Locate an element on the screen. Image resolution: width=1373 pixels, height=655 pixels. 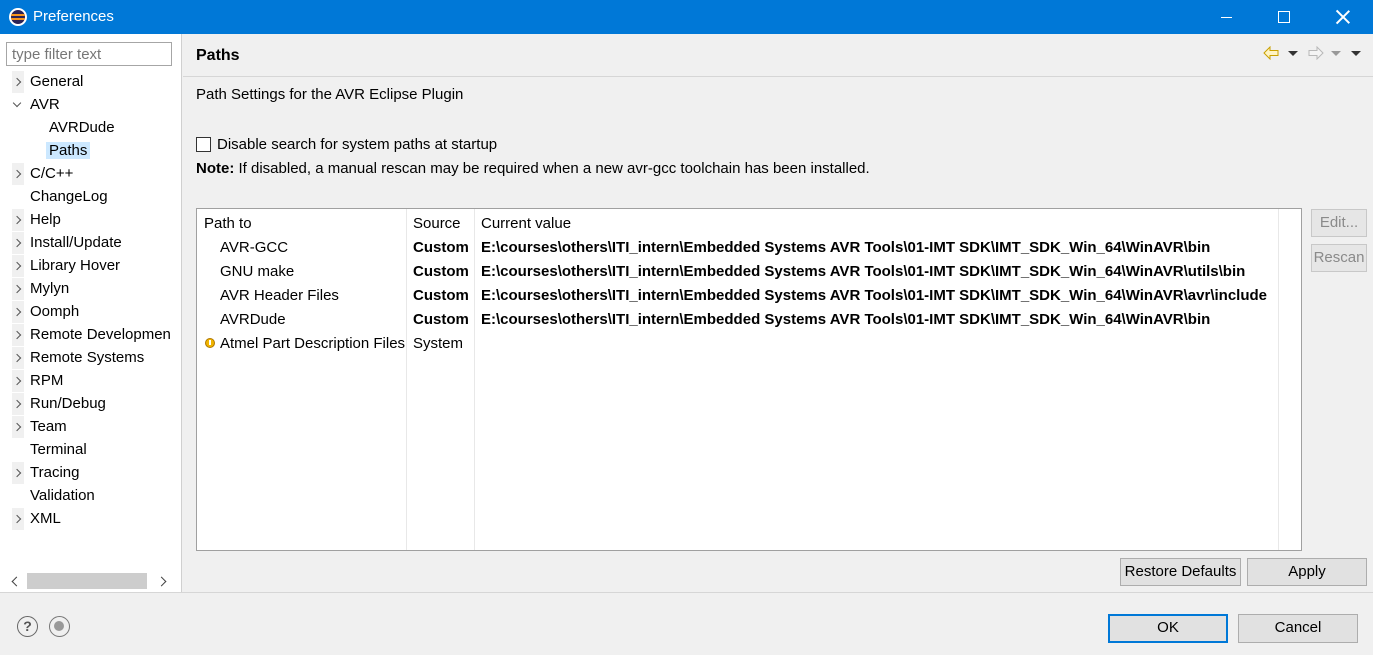
oomph-preferences-icon is located at coordinates (59, 626).